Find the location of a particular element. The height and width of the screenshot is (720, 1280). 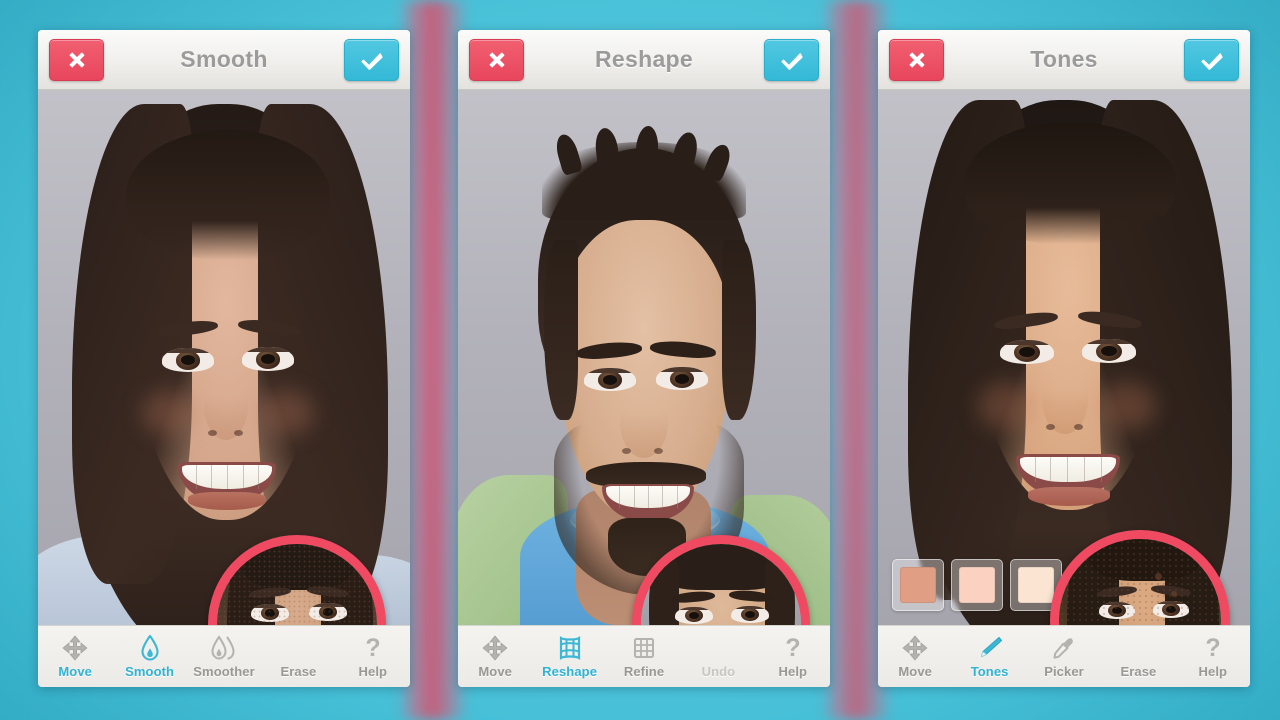

tool-tones: Tones is located at coordinates (989, 656).